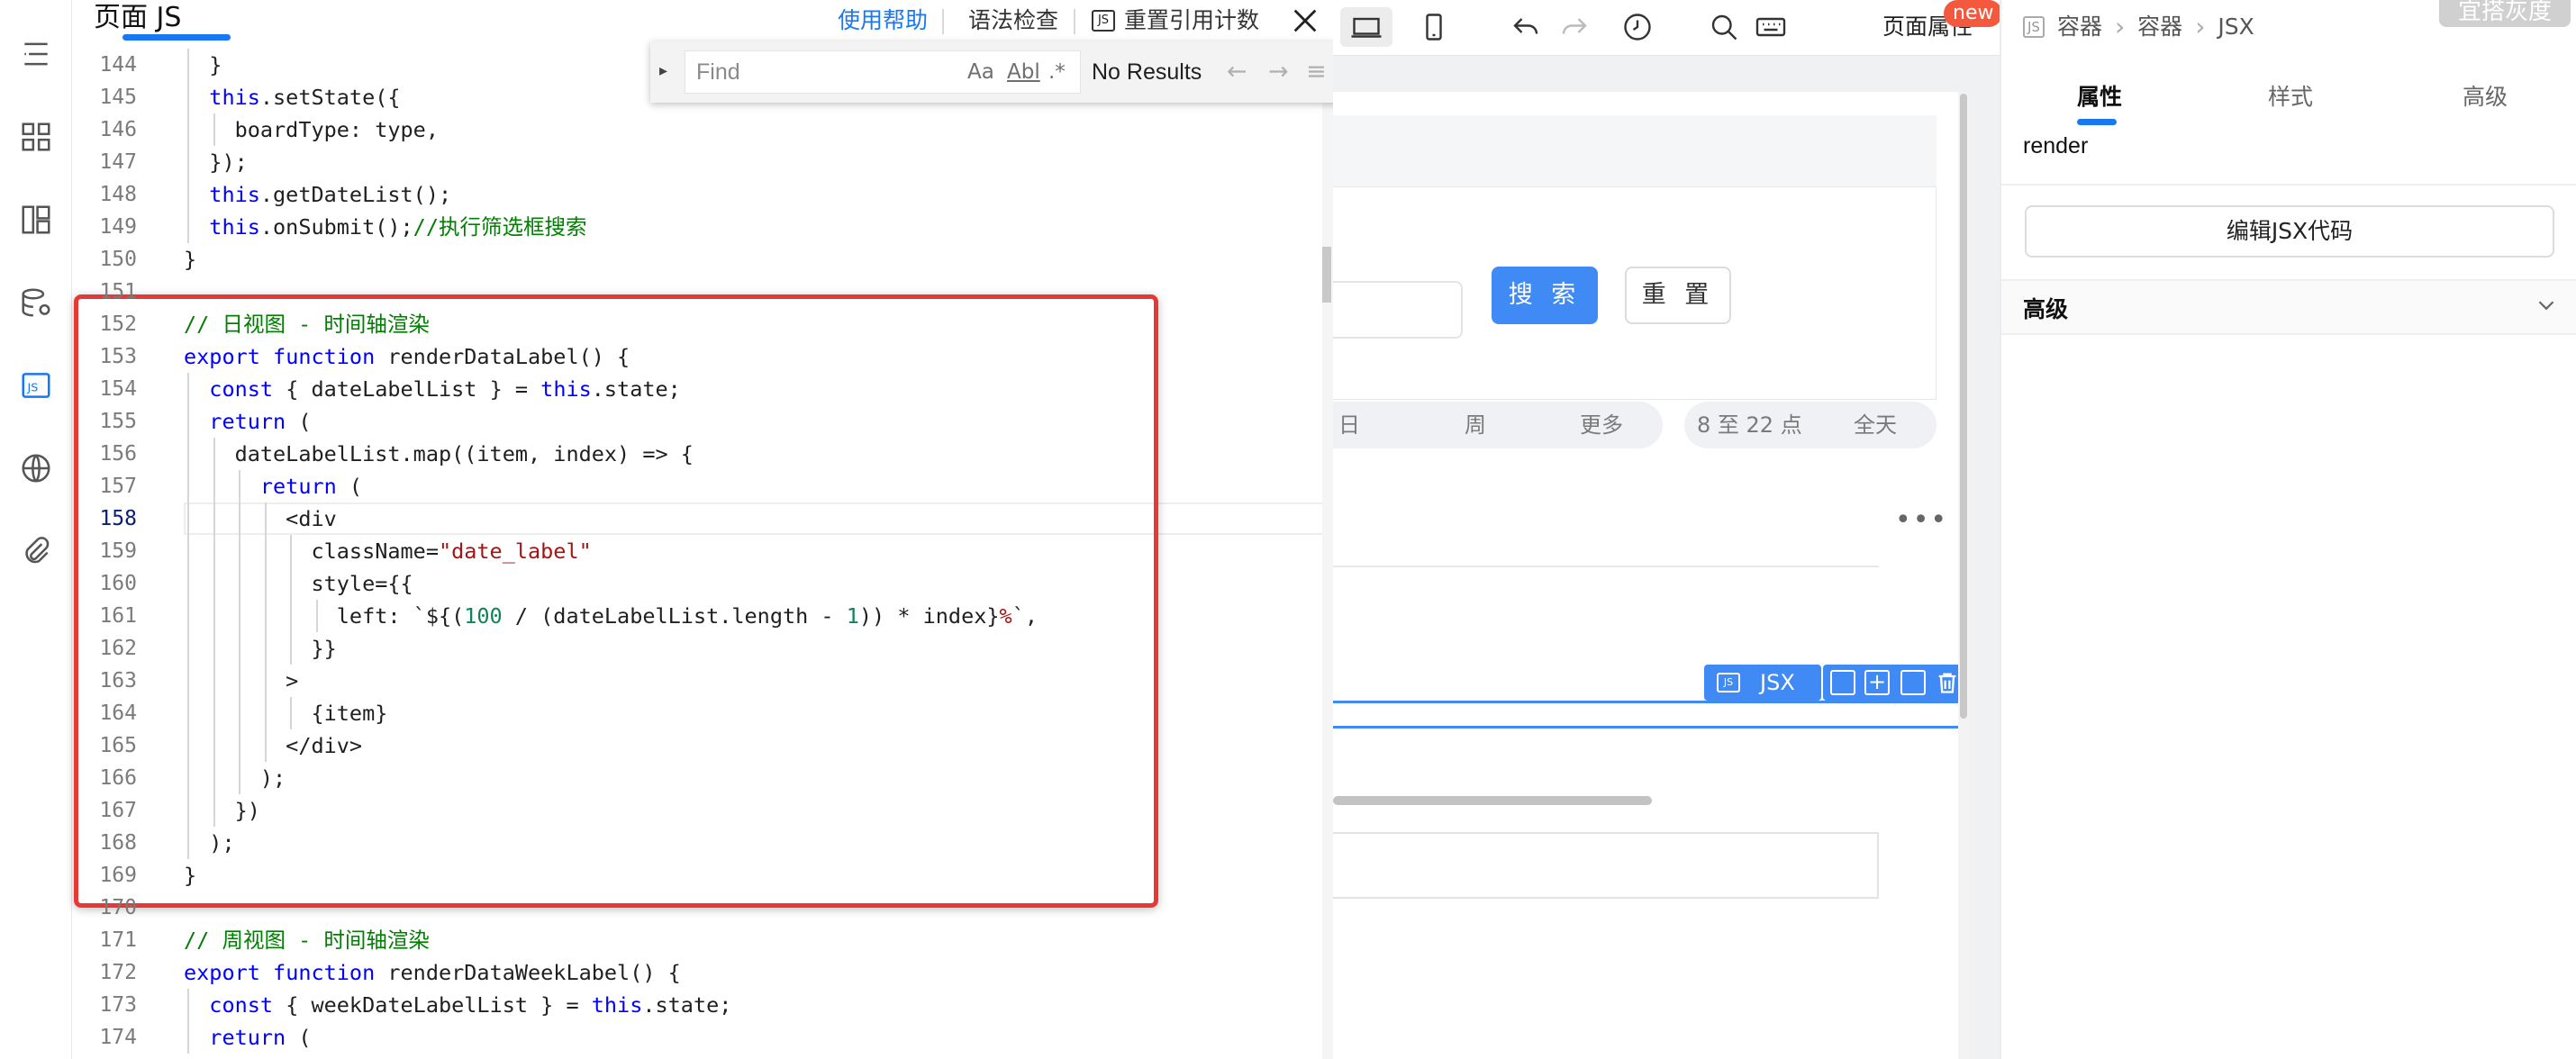  Describe the element at coordinates (407, 357) in the screenshot. I see `code-line: export function renderDataLabel() {` at that location.